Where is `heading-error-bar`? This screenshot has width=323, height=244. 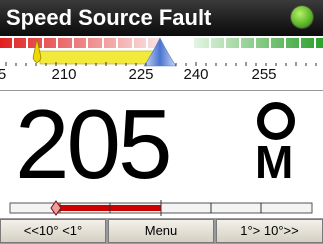
heading-error-bar is located at coordinates (161, 206).